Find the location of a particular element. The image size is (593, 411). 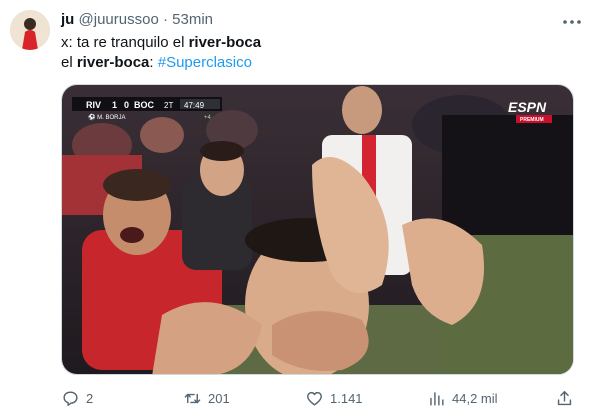

tweet-header: ju @juurussoo · 53min is located at coordinates (137, 19).